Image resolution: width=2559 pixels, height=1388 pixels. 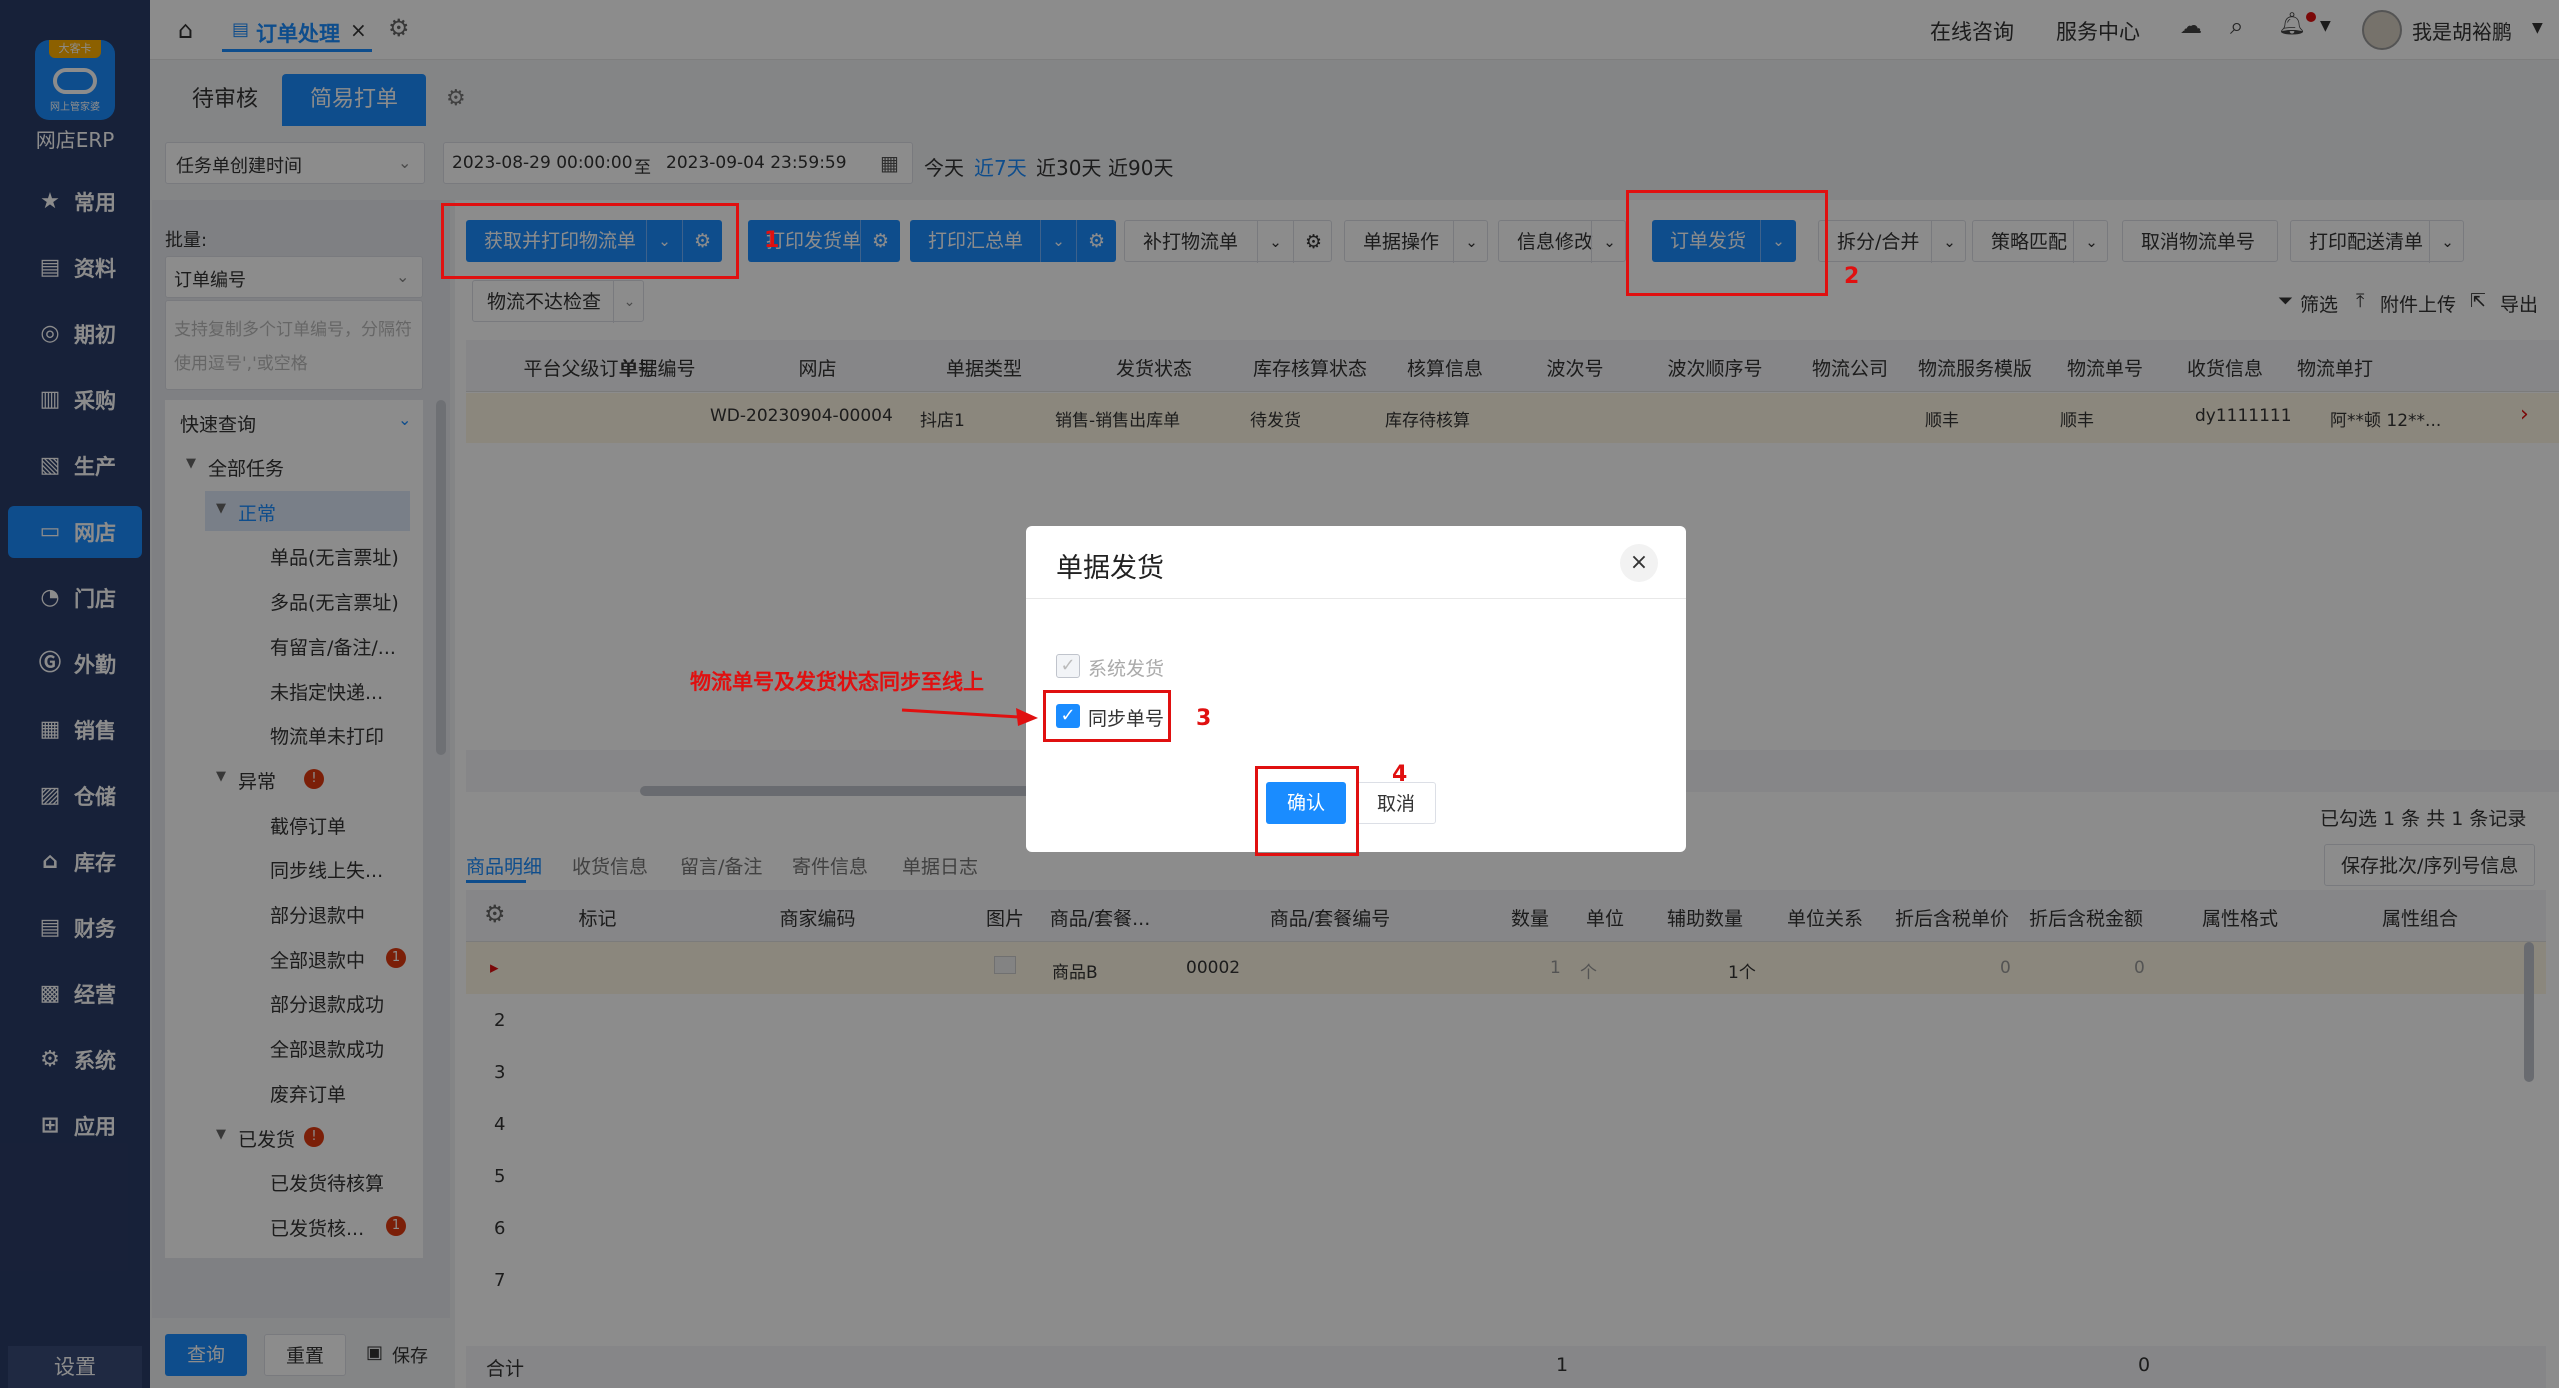 What do you see at coordinates (1110, 568) in the screenshot?
I see `dialog-title: 单据发货` at bounding box center [1110, 568].